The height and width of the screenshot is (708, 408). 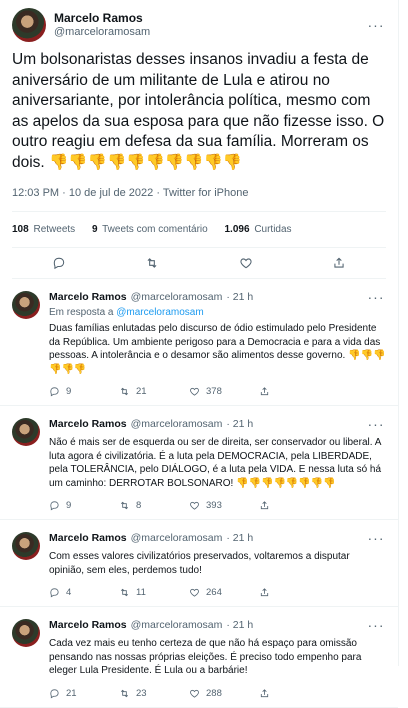 What do you see at coordinates (224, 592) in the screenshot?
I see `like-button: 264` at bounding box center [224, 592].